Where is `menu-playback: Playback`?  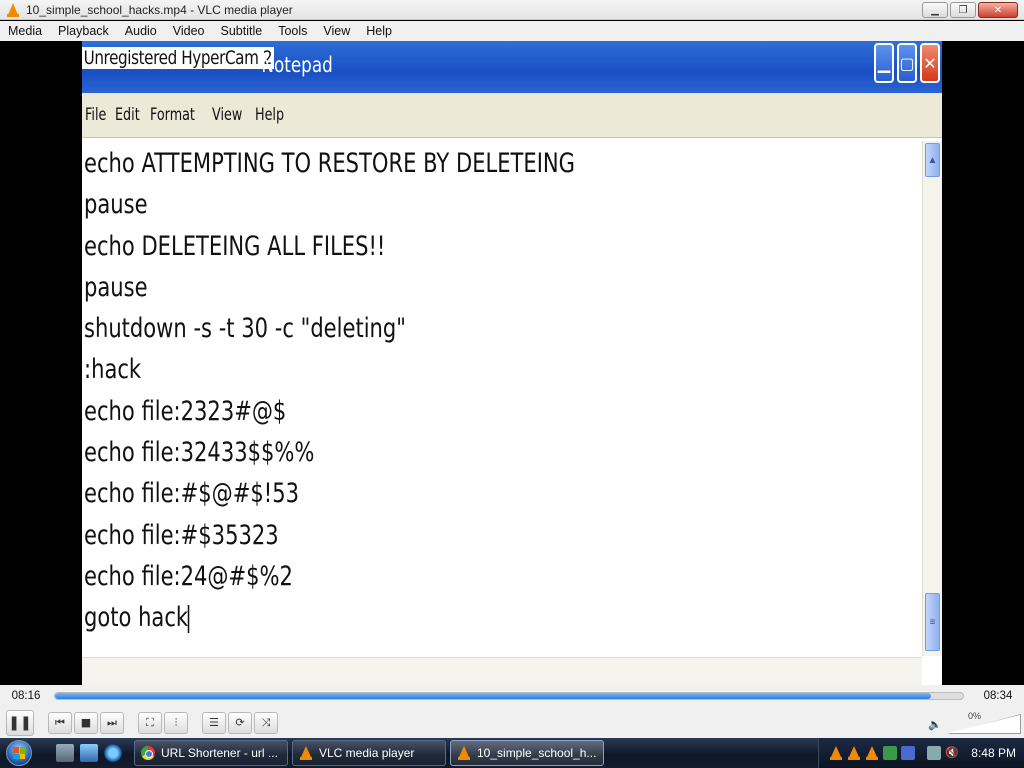 menu-playback: Playback is located at coordinates (83, 31).